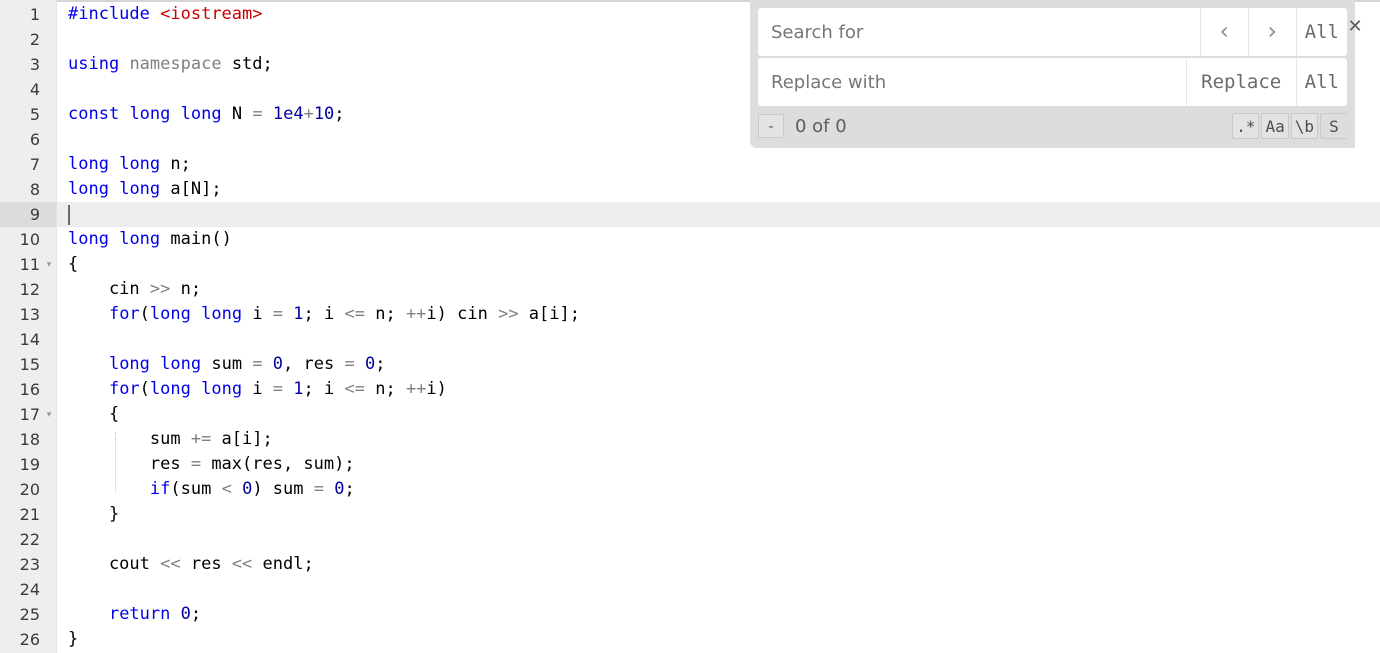 Image resolution: width=1380 pixels, height=653 pixels. What do you see at coordinates (690, 564) in the screenshot?
I see `code-line: 23 cout << res << endl;` at bounding box center [690, 564].